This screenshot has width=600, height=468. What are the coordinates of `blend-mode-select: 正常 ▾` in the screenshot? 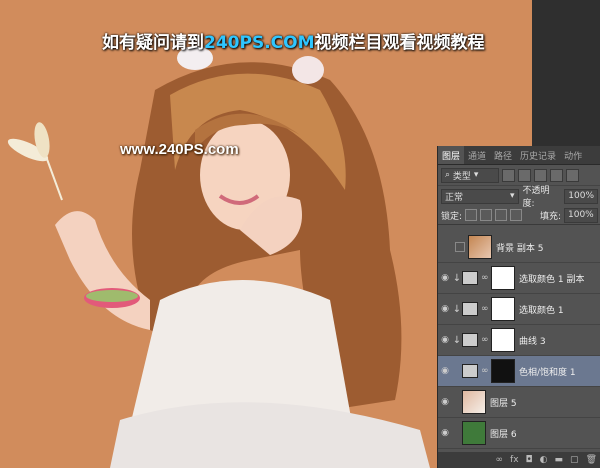 It's located at (480, 196).